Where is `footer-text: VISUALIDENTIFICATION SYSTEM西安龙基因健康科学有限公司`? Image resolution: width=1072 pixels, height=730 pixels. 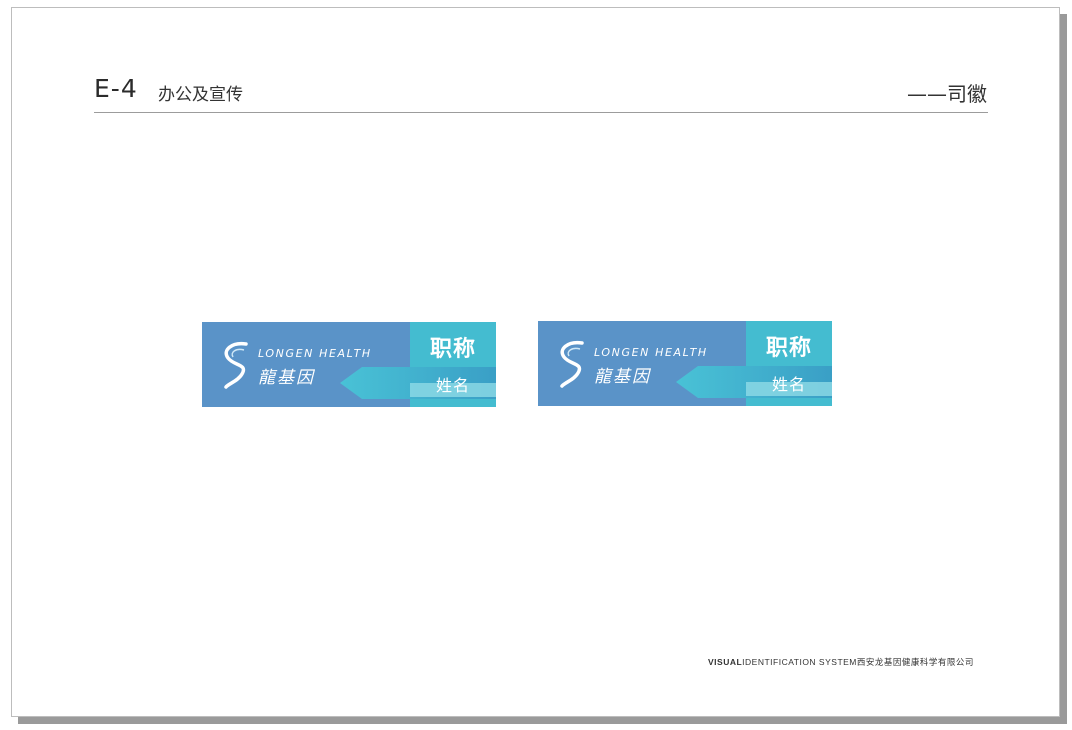
footer-text: VISUALIDENTIFICATION SYSTEM西安龙基因健康科学有限公司 is located at coordinates (841, 662).